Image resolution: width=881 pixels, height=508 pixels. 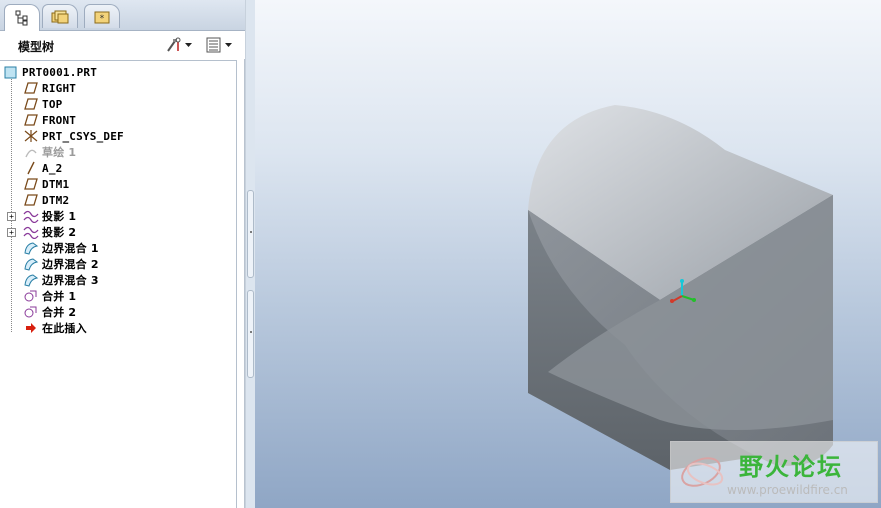 I want to click on navigator-tabs: *, so click(x=122, y=15).